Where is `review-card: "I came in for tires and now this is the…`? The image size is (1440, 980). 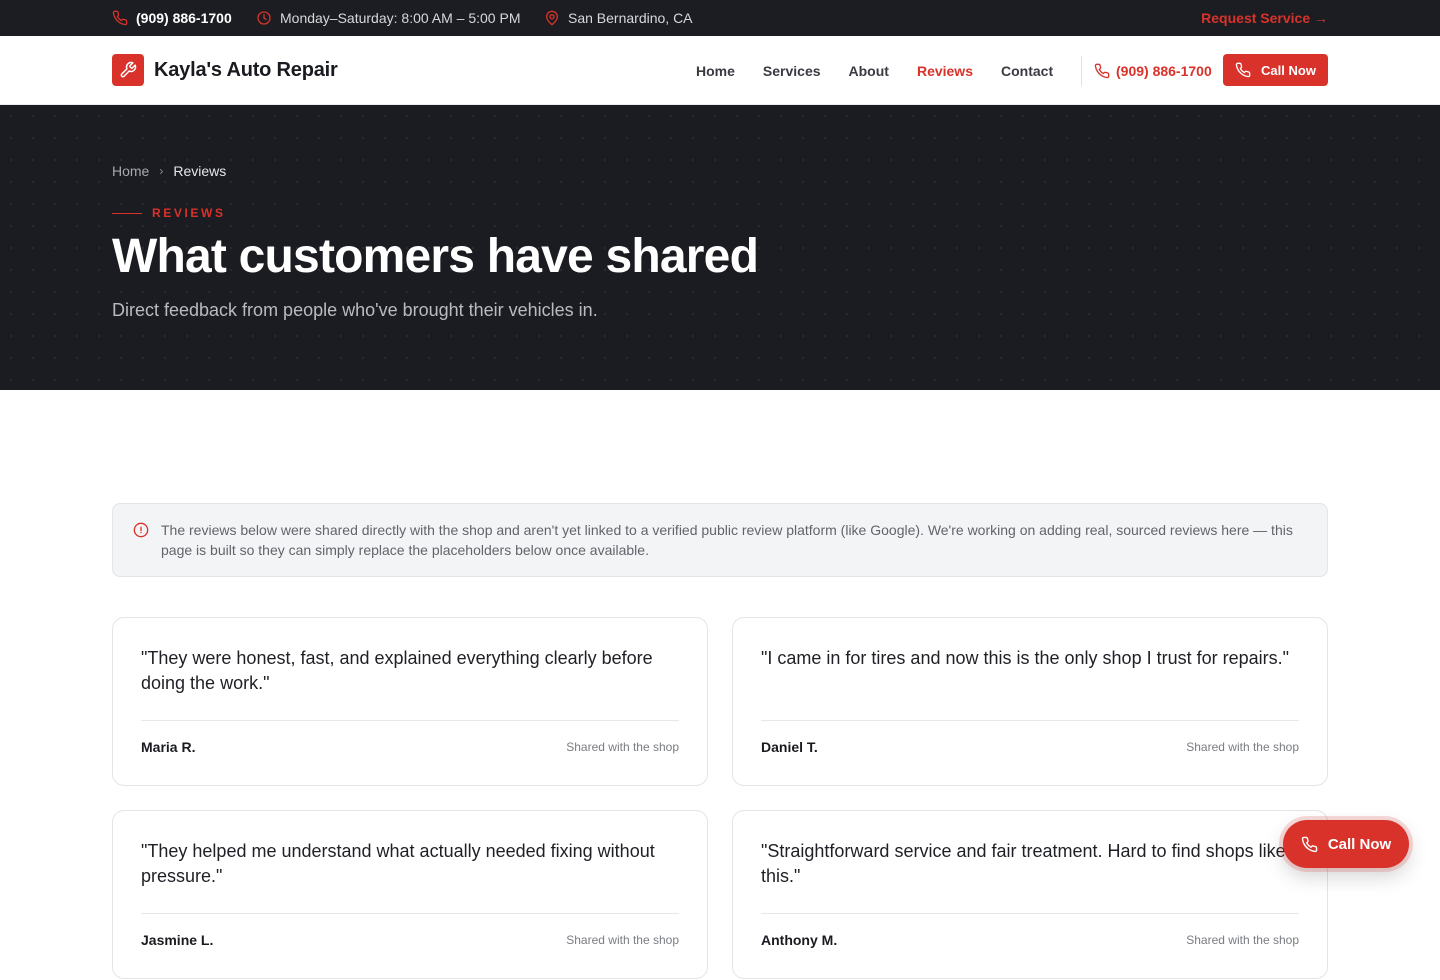 review-card: "I came in for tires and now this is the… is located at coordinates (1030, 701).